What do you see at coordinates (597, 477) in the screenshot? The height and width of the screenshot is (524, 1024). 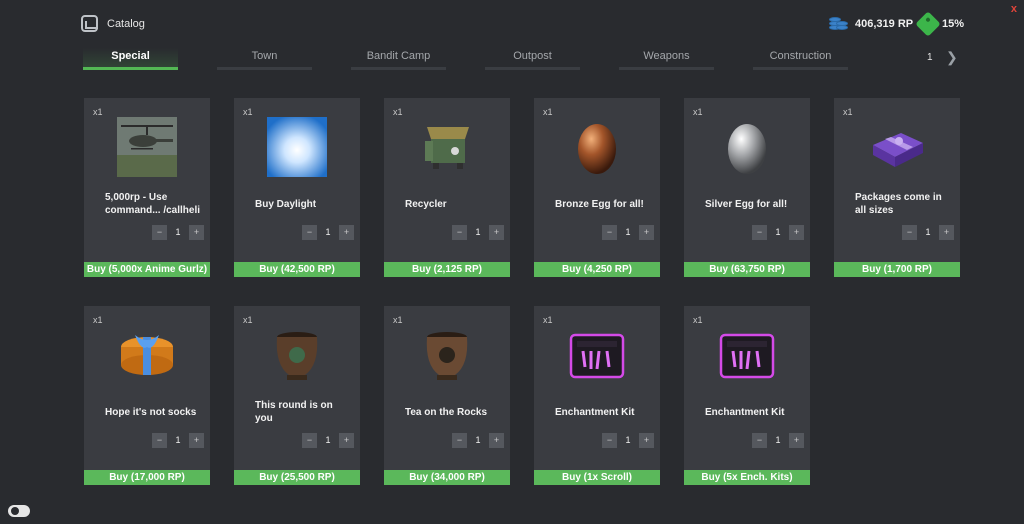 I see `buy-button: Buy (1x Scroll)` at bounding box center [597, 477].